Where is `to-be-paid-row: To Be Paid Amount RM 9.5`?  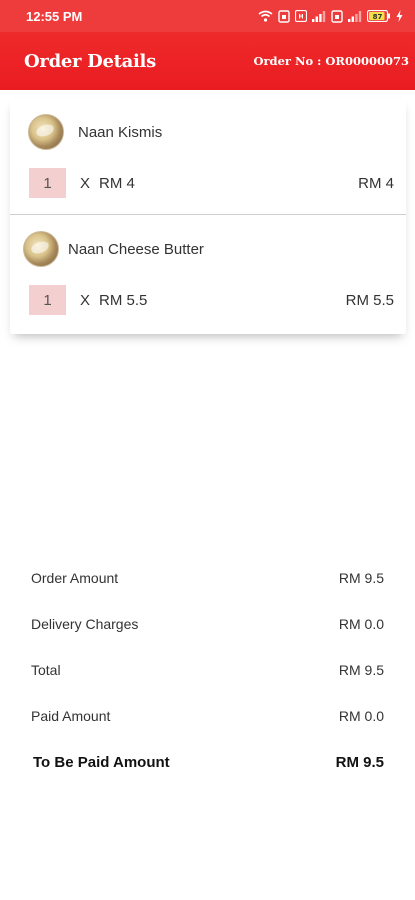 to-be-paid-row: To Be Paid Amount RM 9.5 is located at coordinates (207, 777).